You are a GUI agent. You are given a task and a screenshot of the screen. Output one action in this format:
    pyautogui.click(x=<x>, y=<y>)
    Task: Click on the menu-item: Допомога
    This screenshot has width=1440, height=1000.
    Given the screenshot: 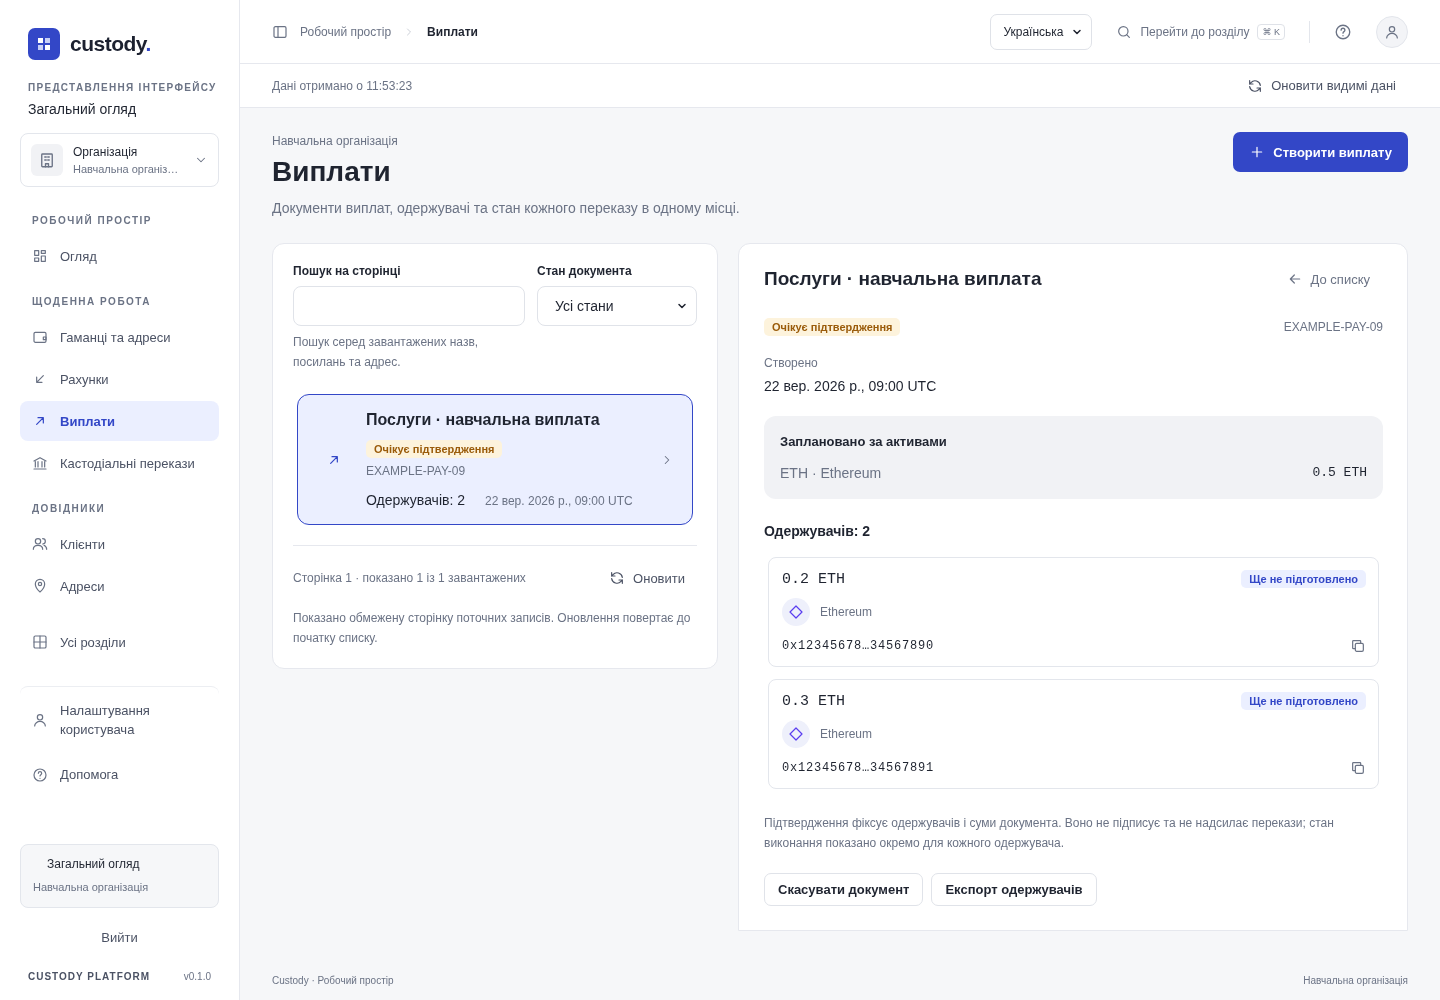 What is the action you would take?
    pyautogui.click(x=119, y=774)
    